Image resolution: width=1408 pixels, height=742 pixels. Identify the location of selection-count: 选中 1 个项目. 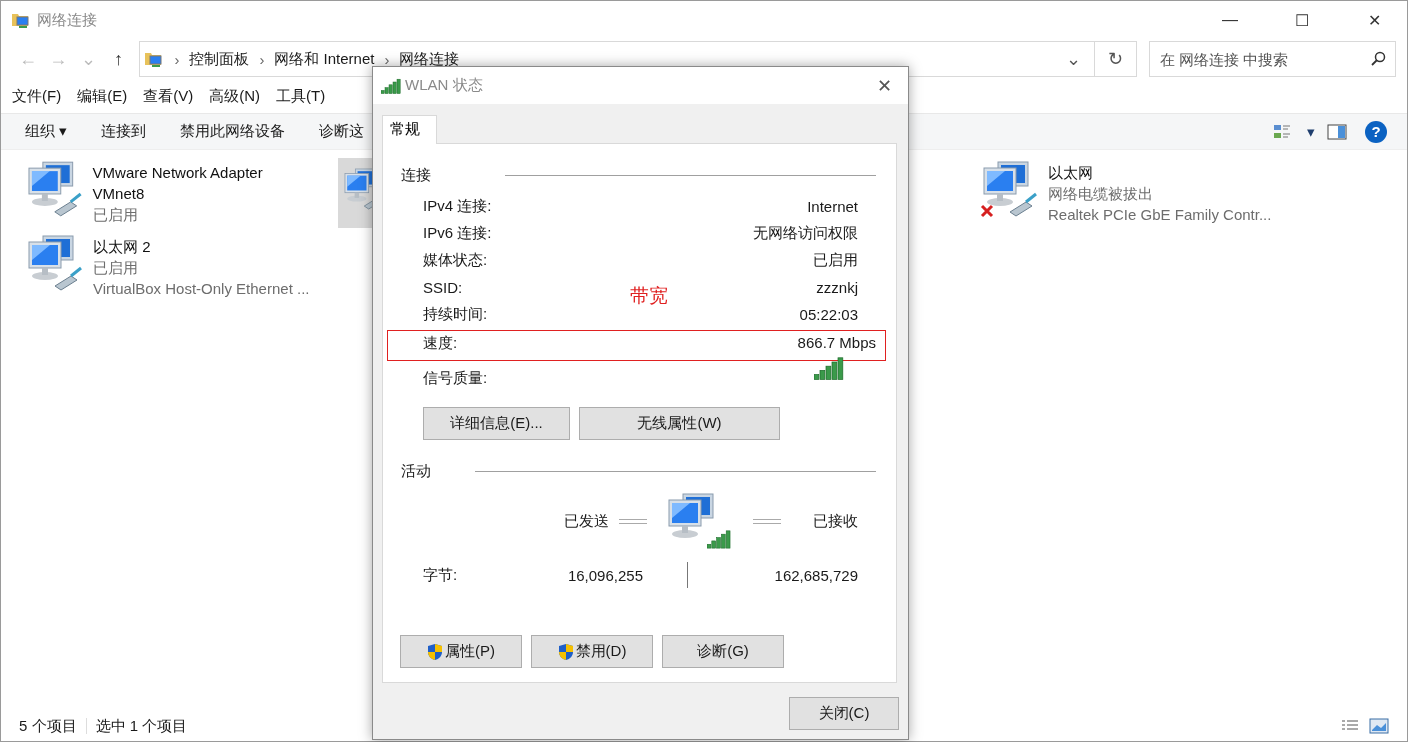
(141, 726).